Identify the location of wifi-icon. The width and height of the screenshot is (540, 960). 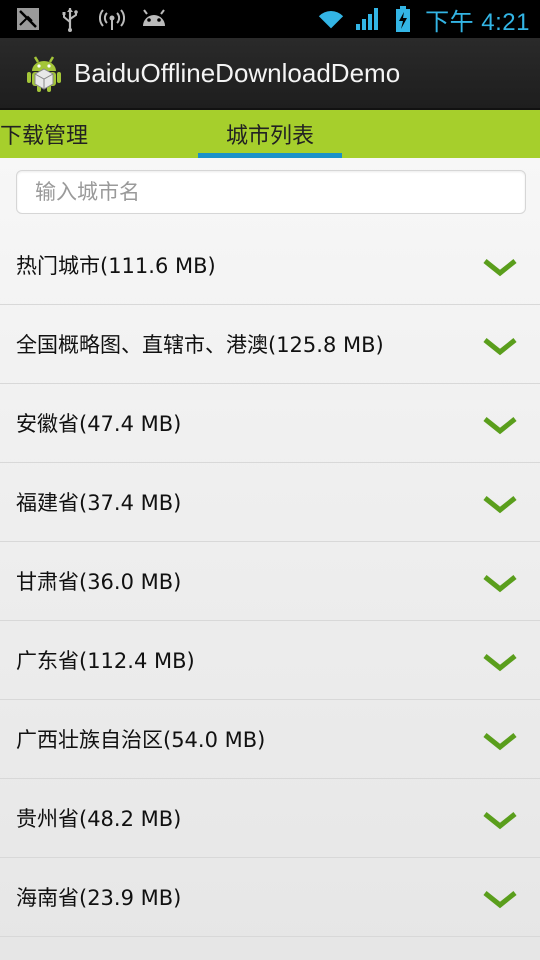
(331, 19).